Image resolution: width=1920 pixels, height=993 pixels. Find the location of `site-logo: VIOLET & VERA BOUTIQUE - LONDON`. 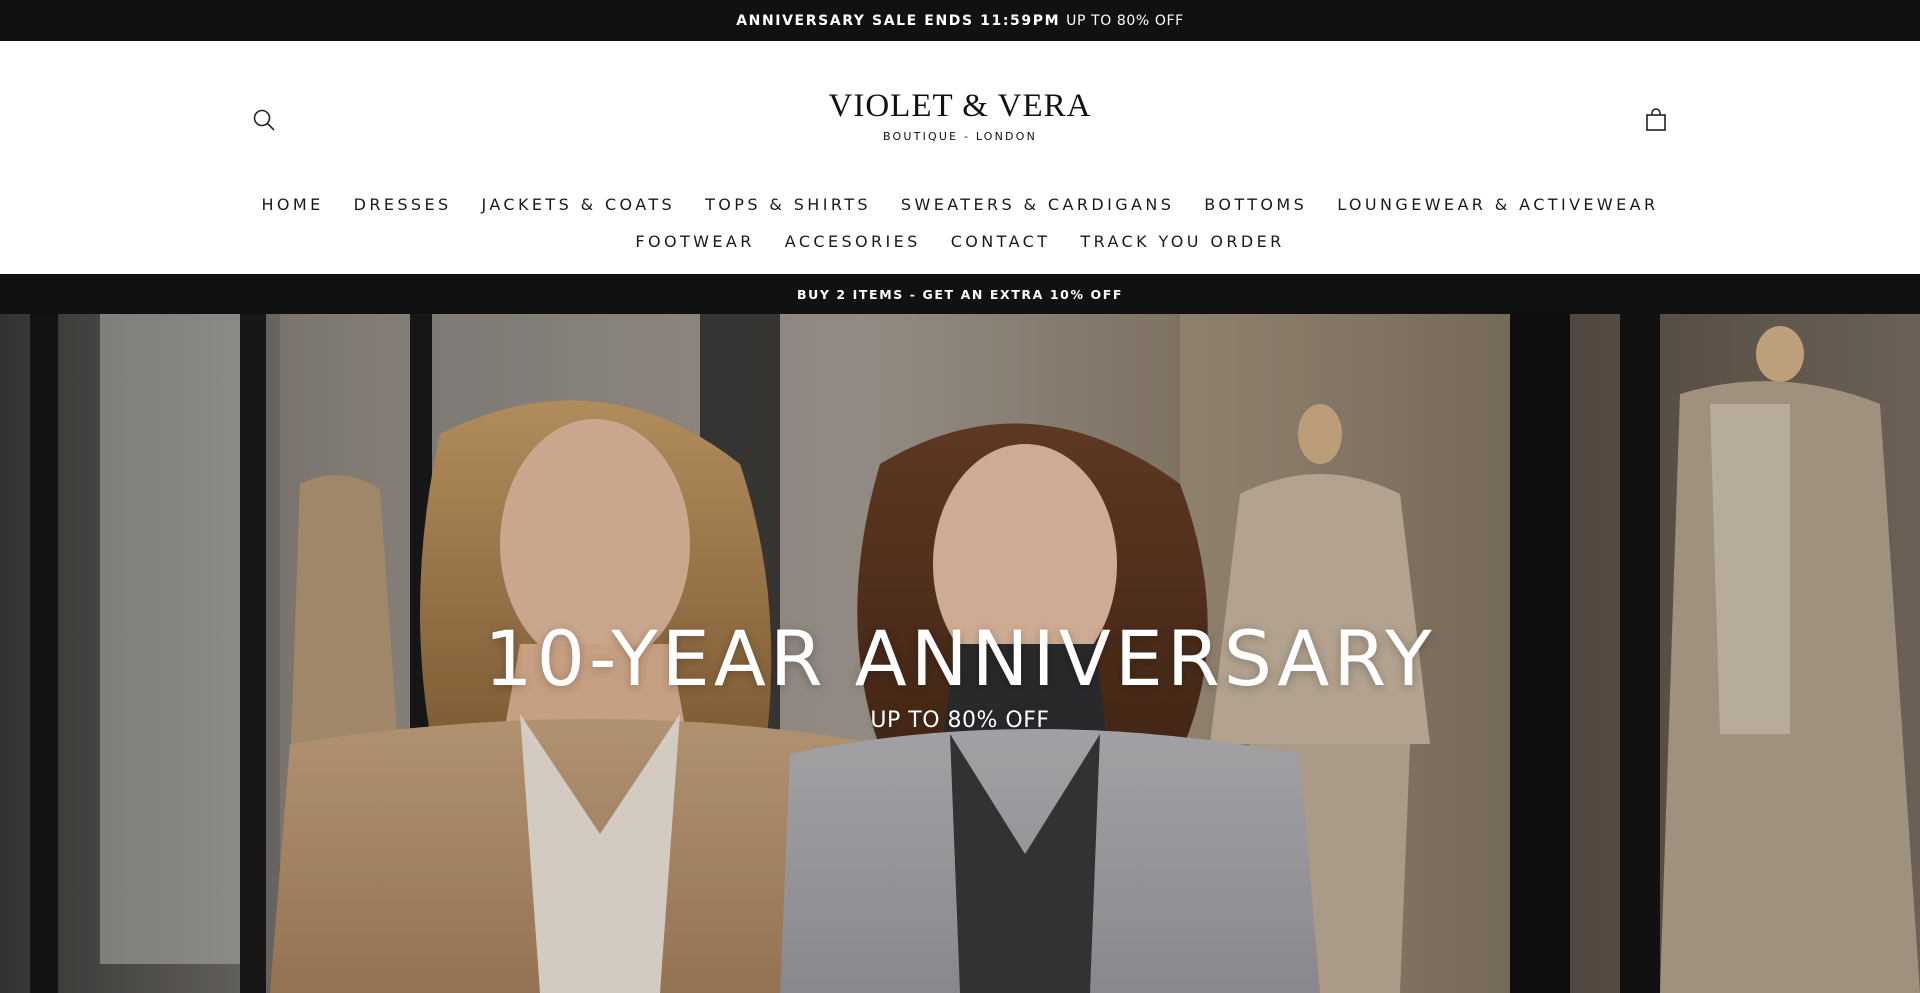

site-logo: VIOLET & VERA BOUTIQUE - LONDON is located at coordinates (960, 115).